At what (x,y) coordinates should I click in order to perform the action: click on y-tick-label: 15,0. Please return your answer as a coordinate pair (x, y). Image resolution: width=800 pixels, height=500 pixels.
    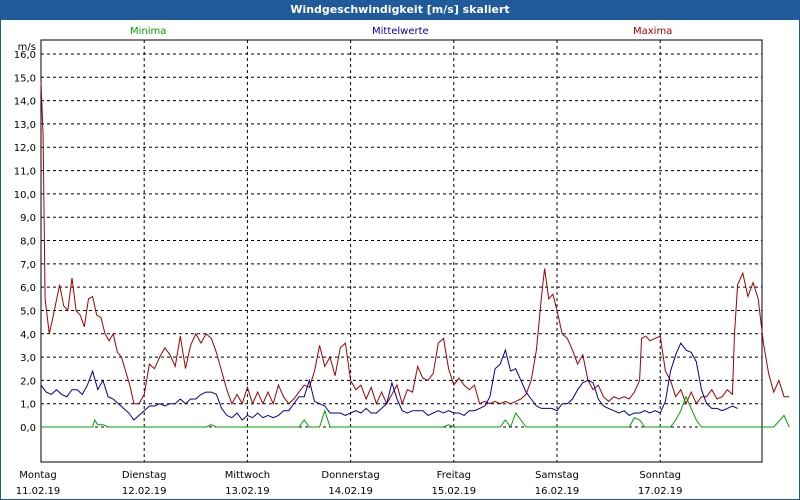
    Looking at the image, I should click on (25, 78).